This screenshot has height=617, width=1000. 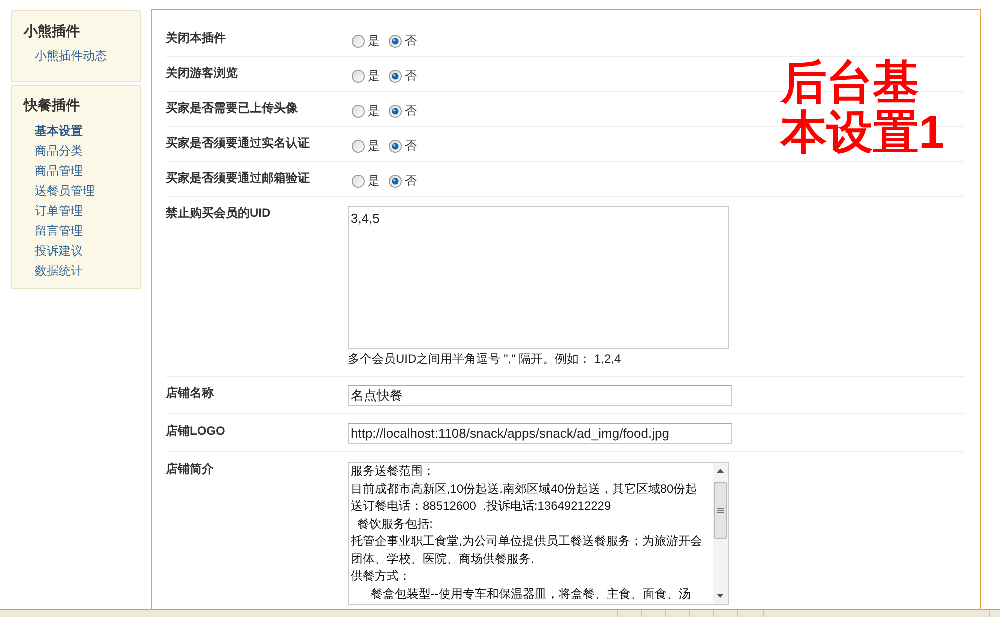 I want to click on sidebar-link: 送餐员管理, so click(x=81, y=191).